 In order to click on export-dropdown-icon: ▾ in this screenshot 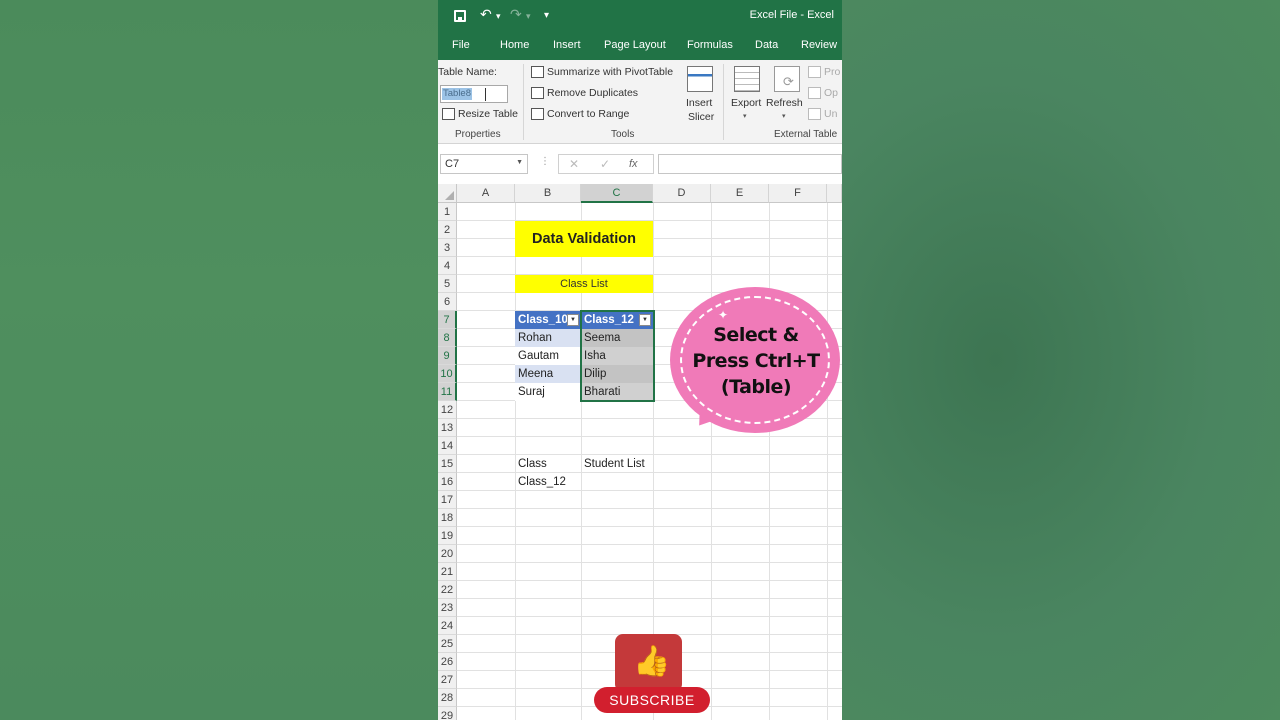, I will do `click(745, 116)`.